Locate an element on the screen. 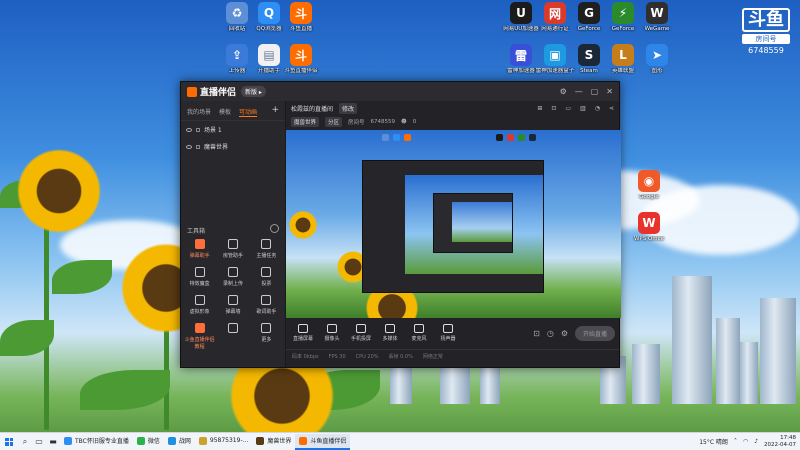  source-control-button: 手机投屏 is located at coordinates (361, 333).